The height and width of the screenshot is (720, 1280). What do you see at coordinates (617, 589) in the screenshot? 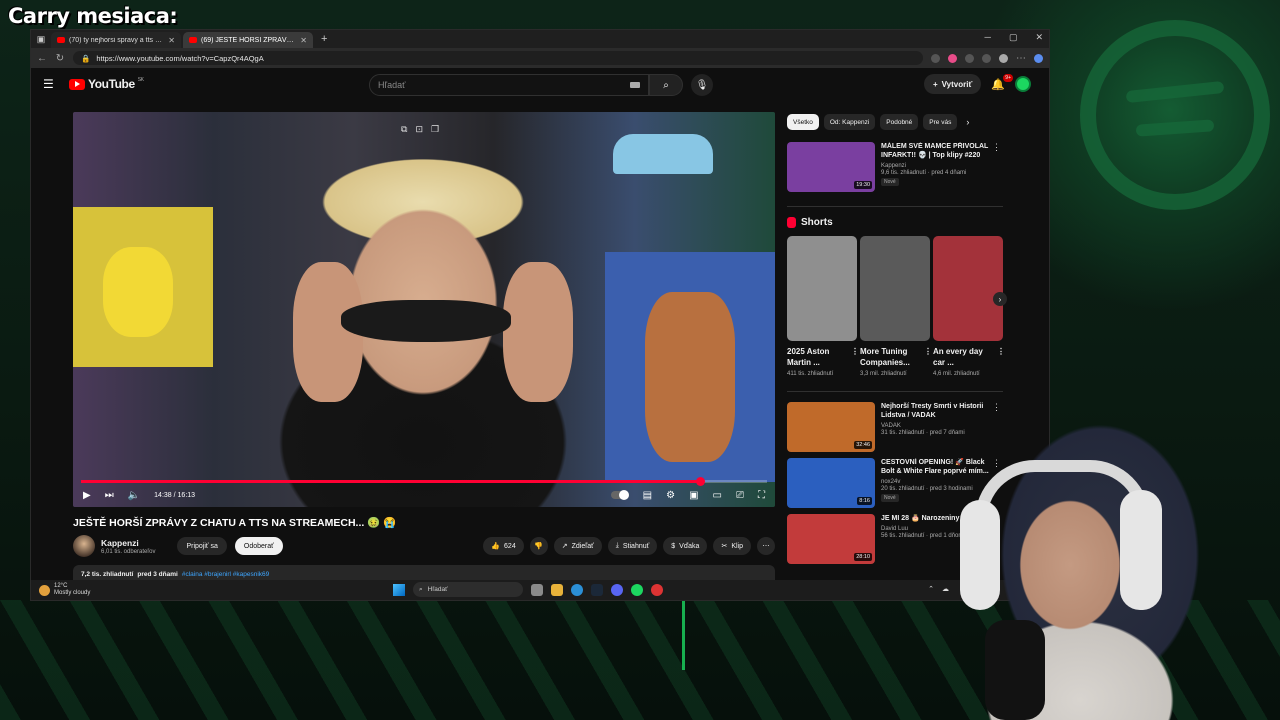
I see `discord-icon` at bounding box center [617, 589].